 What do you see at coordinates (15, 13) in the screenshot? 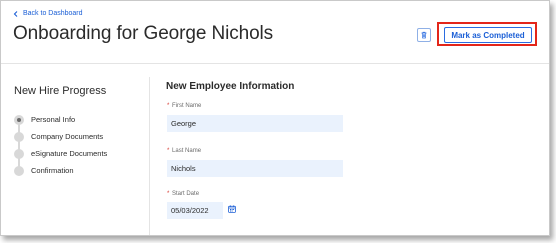
I see `chevron-left-icon` at bounding box center [15, 13].